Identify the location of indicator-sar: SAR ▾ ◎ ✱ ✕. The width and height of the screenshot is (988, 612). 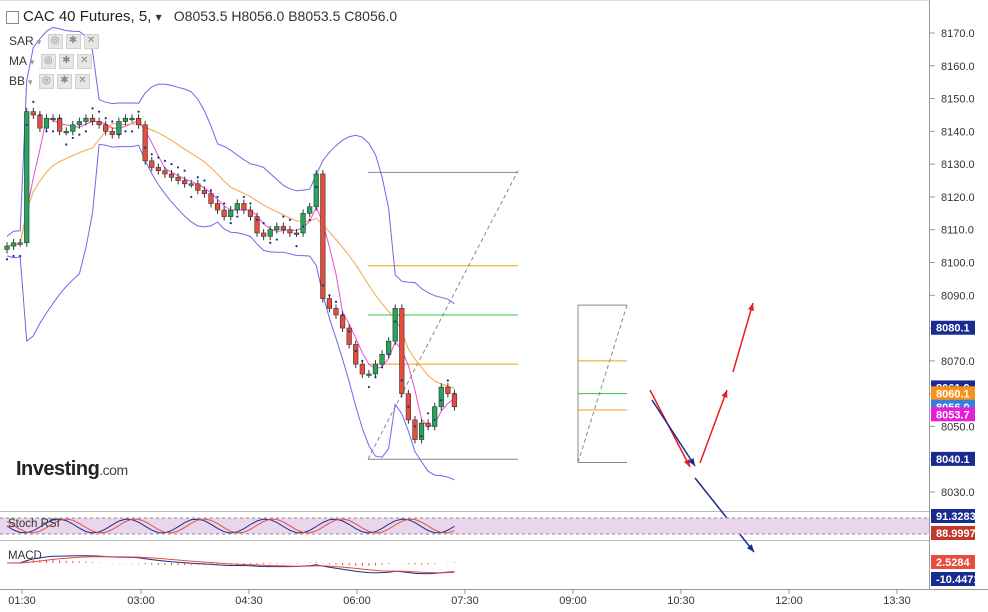
(54, 42).